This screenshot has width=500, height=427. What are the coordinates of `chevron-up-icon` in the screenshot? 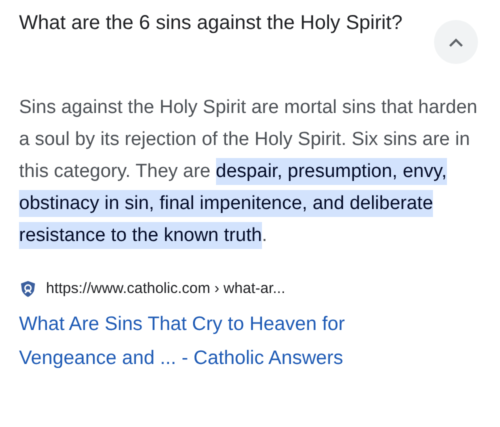 It's located at (456, 42).